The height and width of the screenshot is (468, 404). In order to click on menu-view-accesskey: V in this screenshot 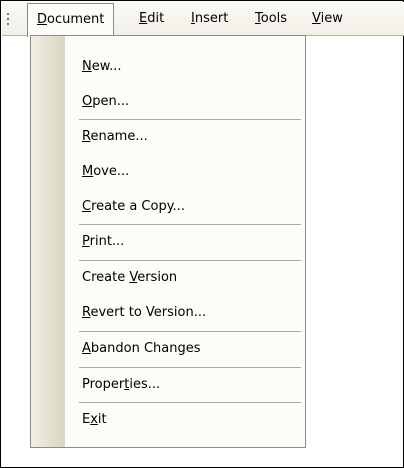, I will do `click(316, 18)`.